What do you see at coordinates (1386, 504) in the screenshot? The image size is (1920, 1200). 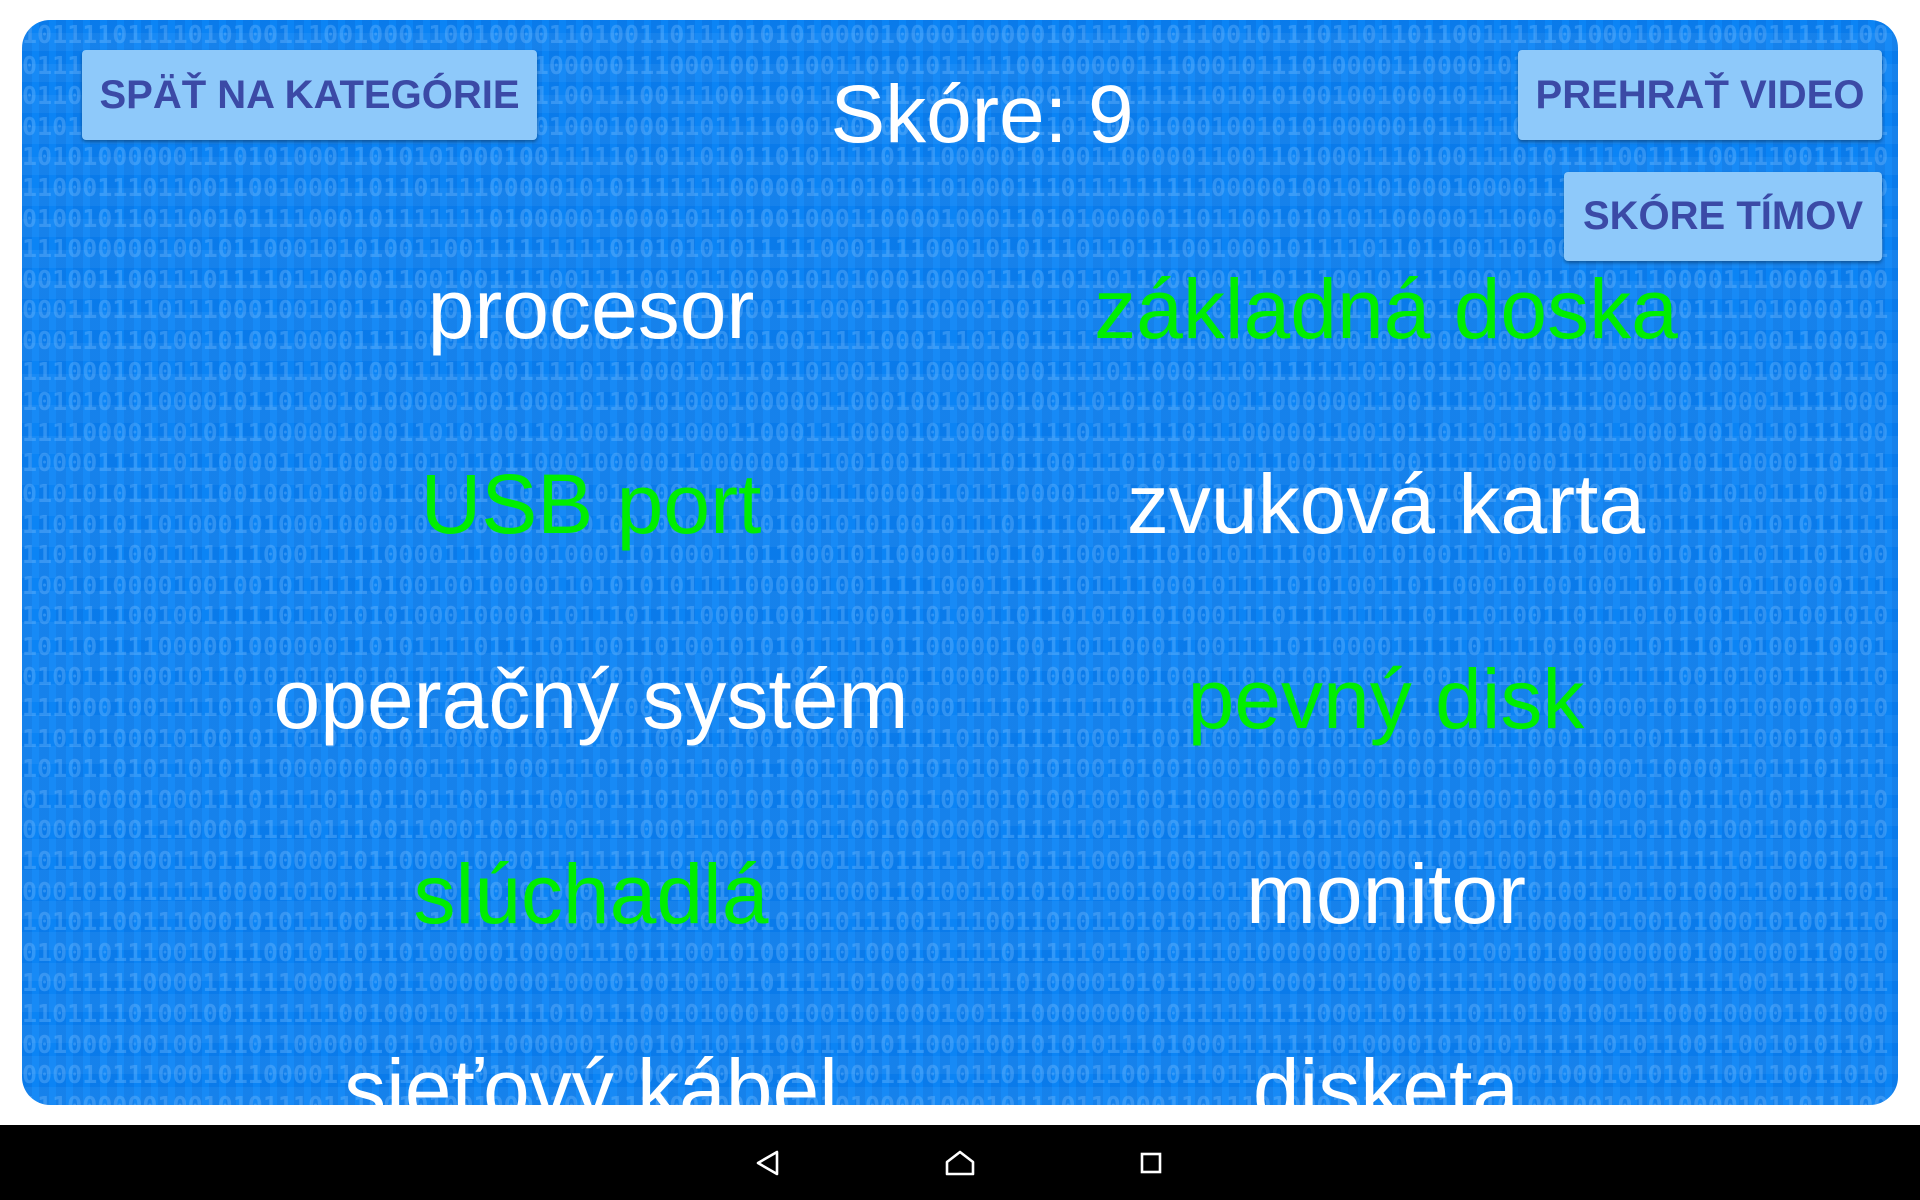 I see `word-item: zvuková karta` at bounding box center [1386, 504].